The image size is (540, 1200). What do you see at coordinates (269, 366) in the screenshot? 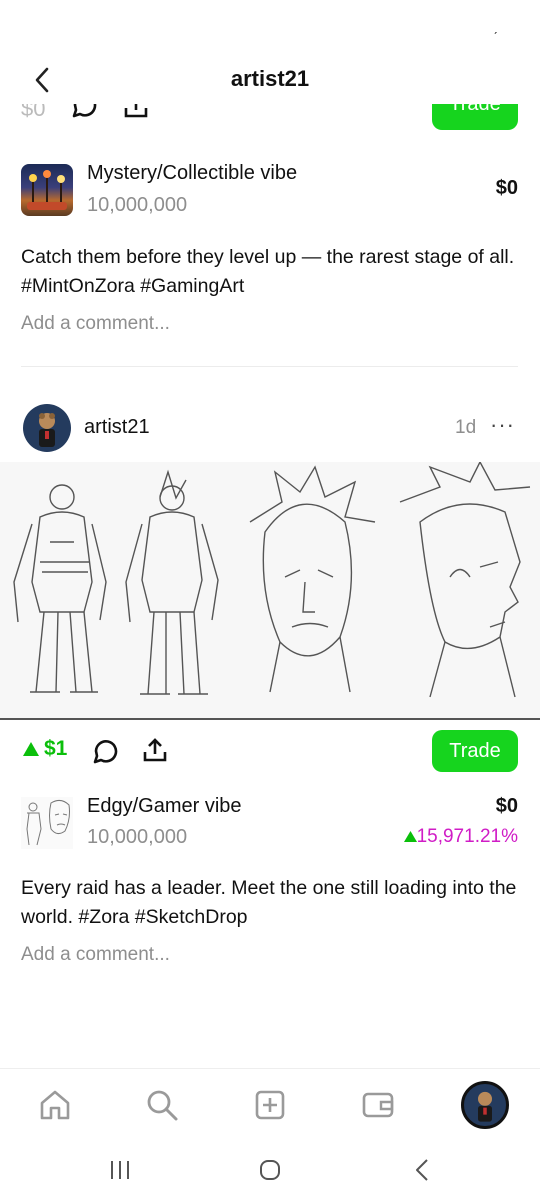
I see `post-divider` at bounding box center [269, 366].